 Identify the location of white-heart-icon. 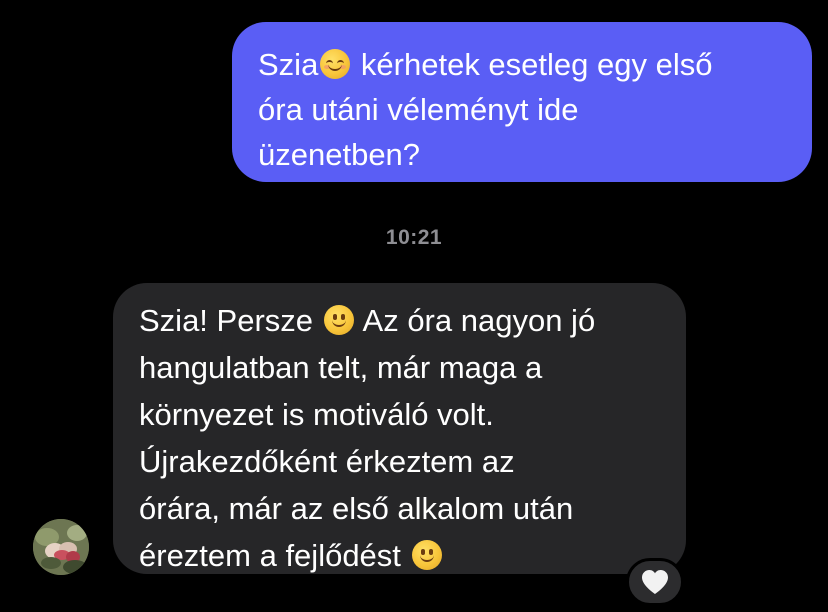
(655, 582).